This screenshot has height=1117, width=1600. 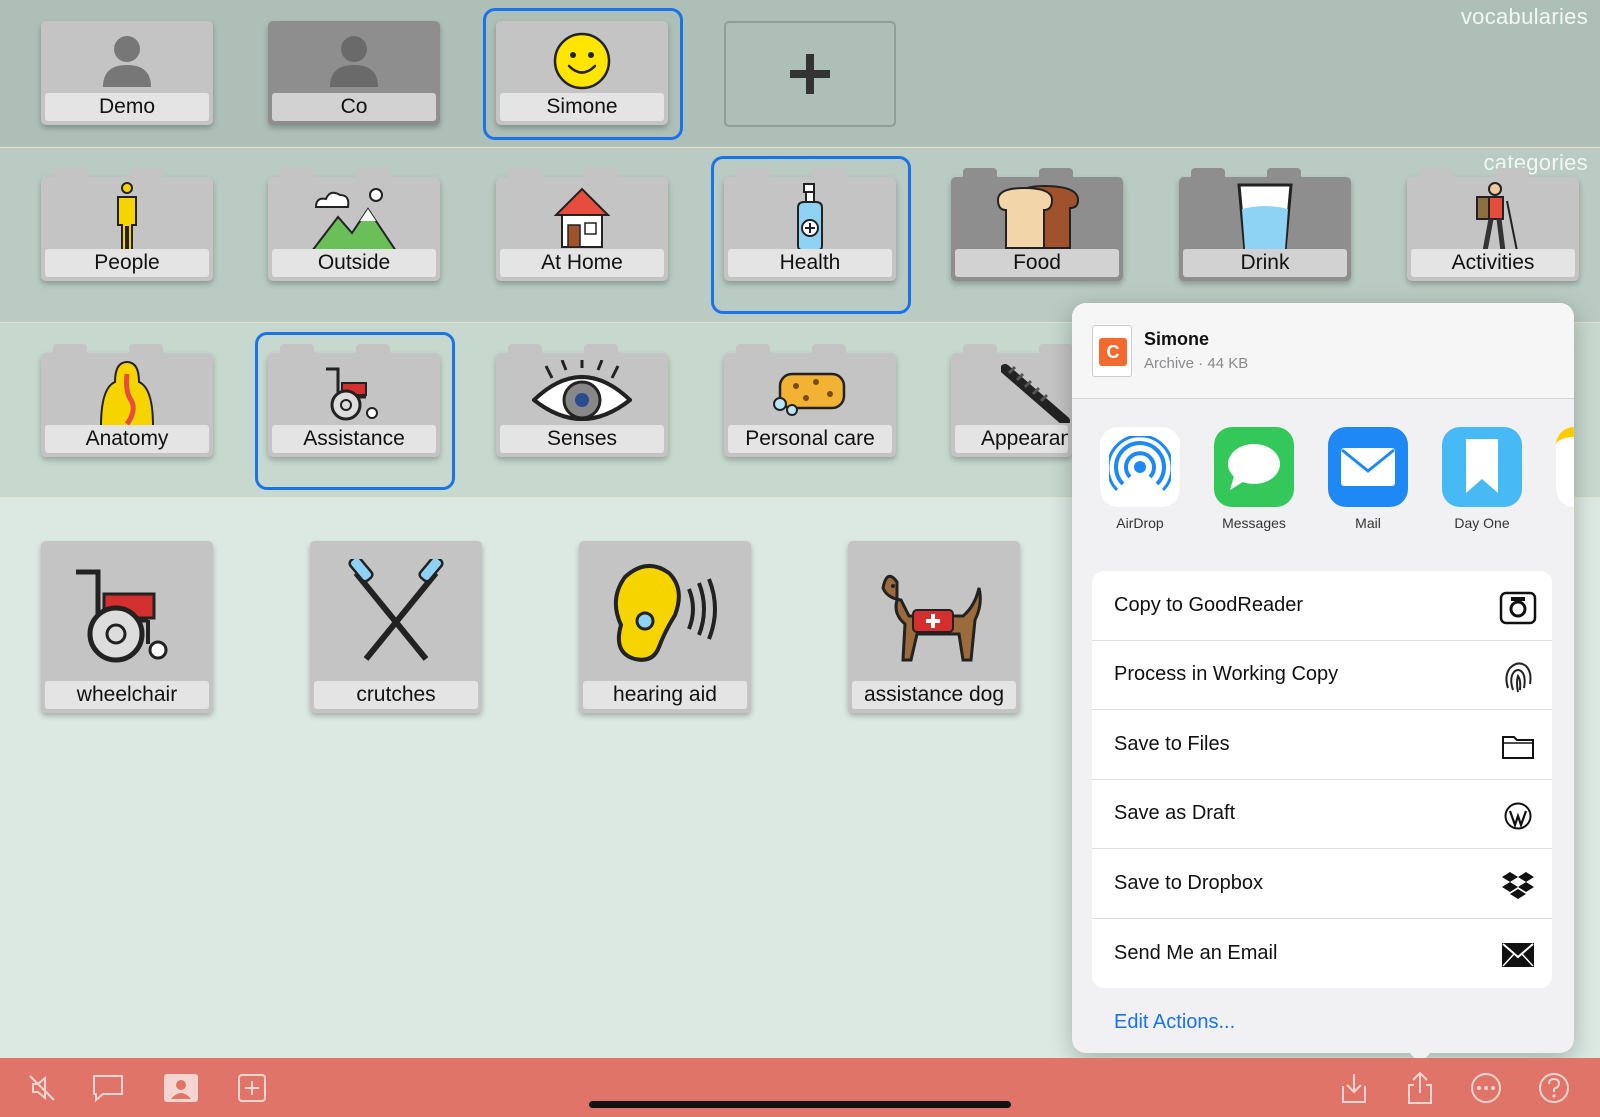 I want to click on item-label: wheelchair, so click(x=127, y=695).